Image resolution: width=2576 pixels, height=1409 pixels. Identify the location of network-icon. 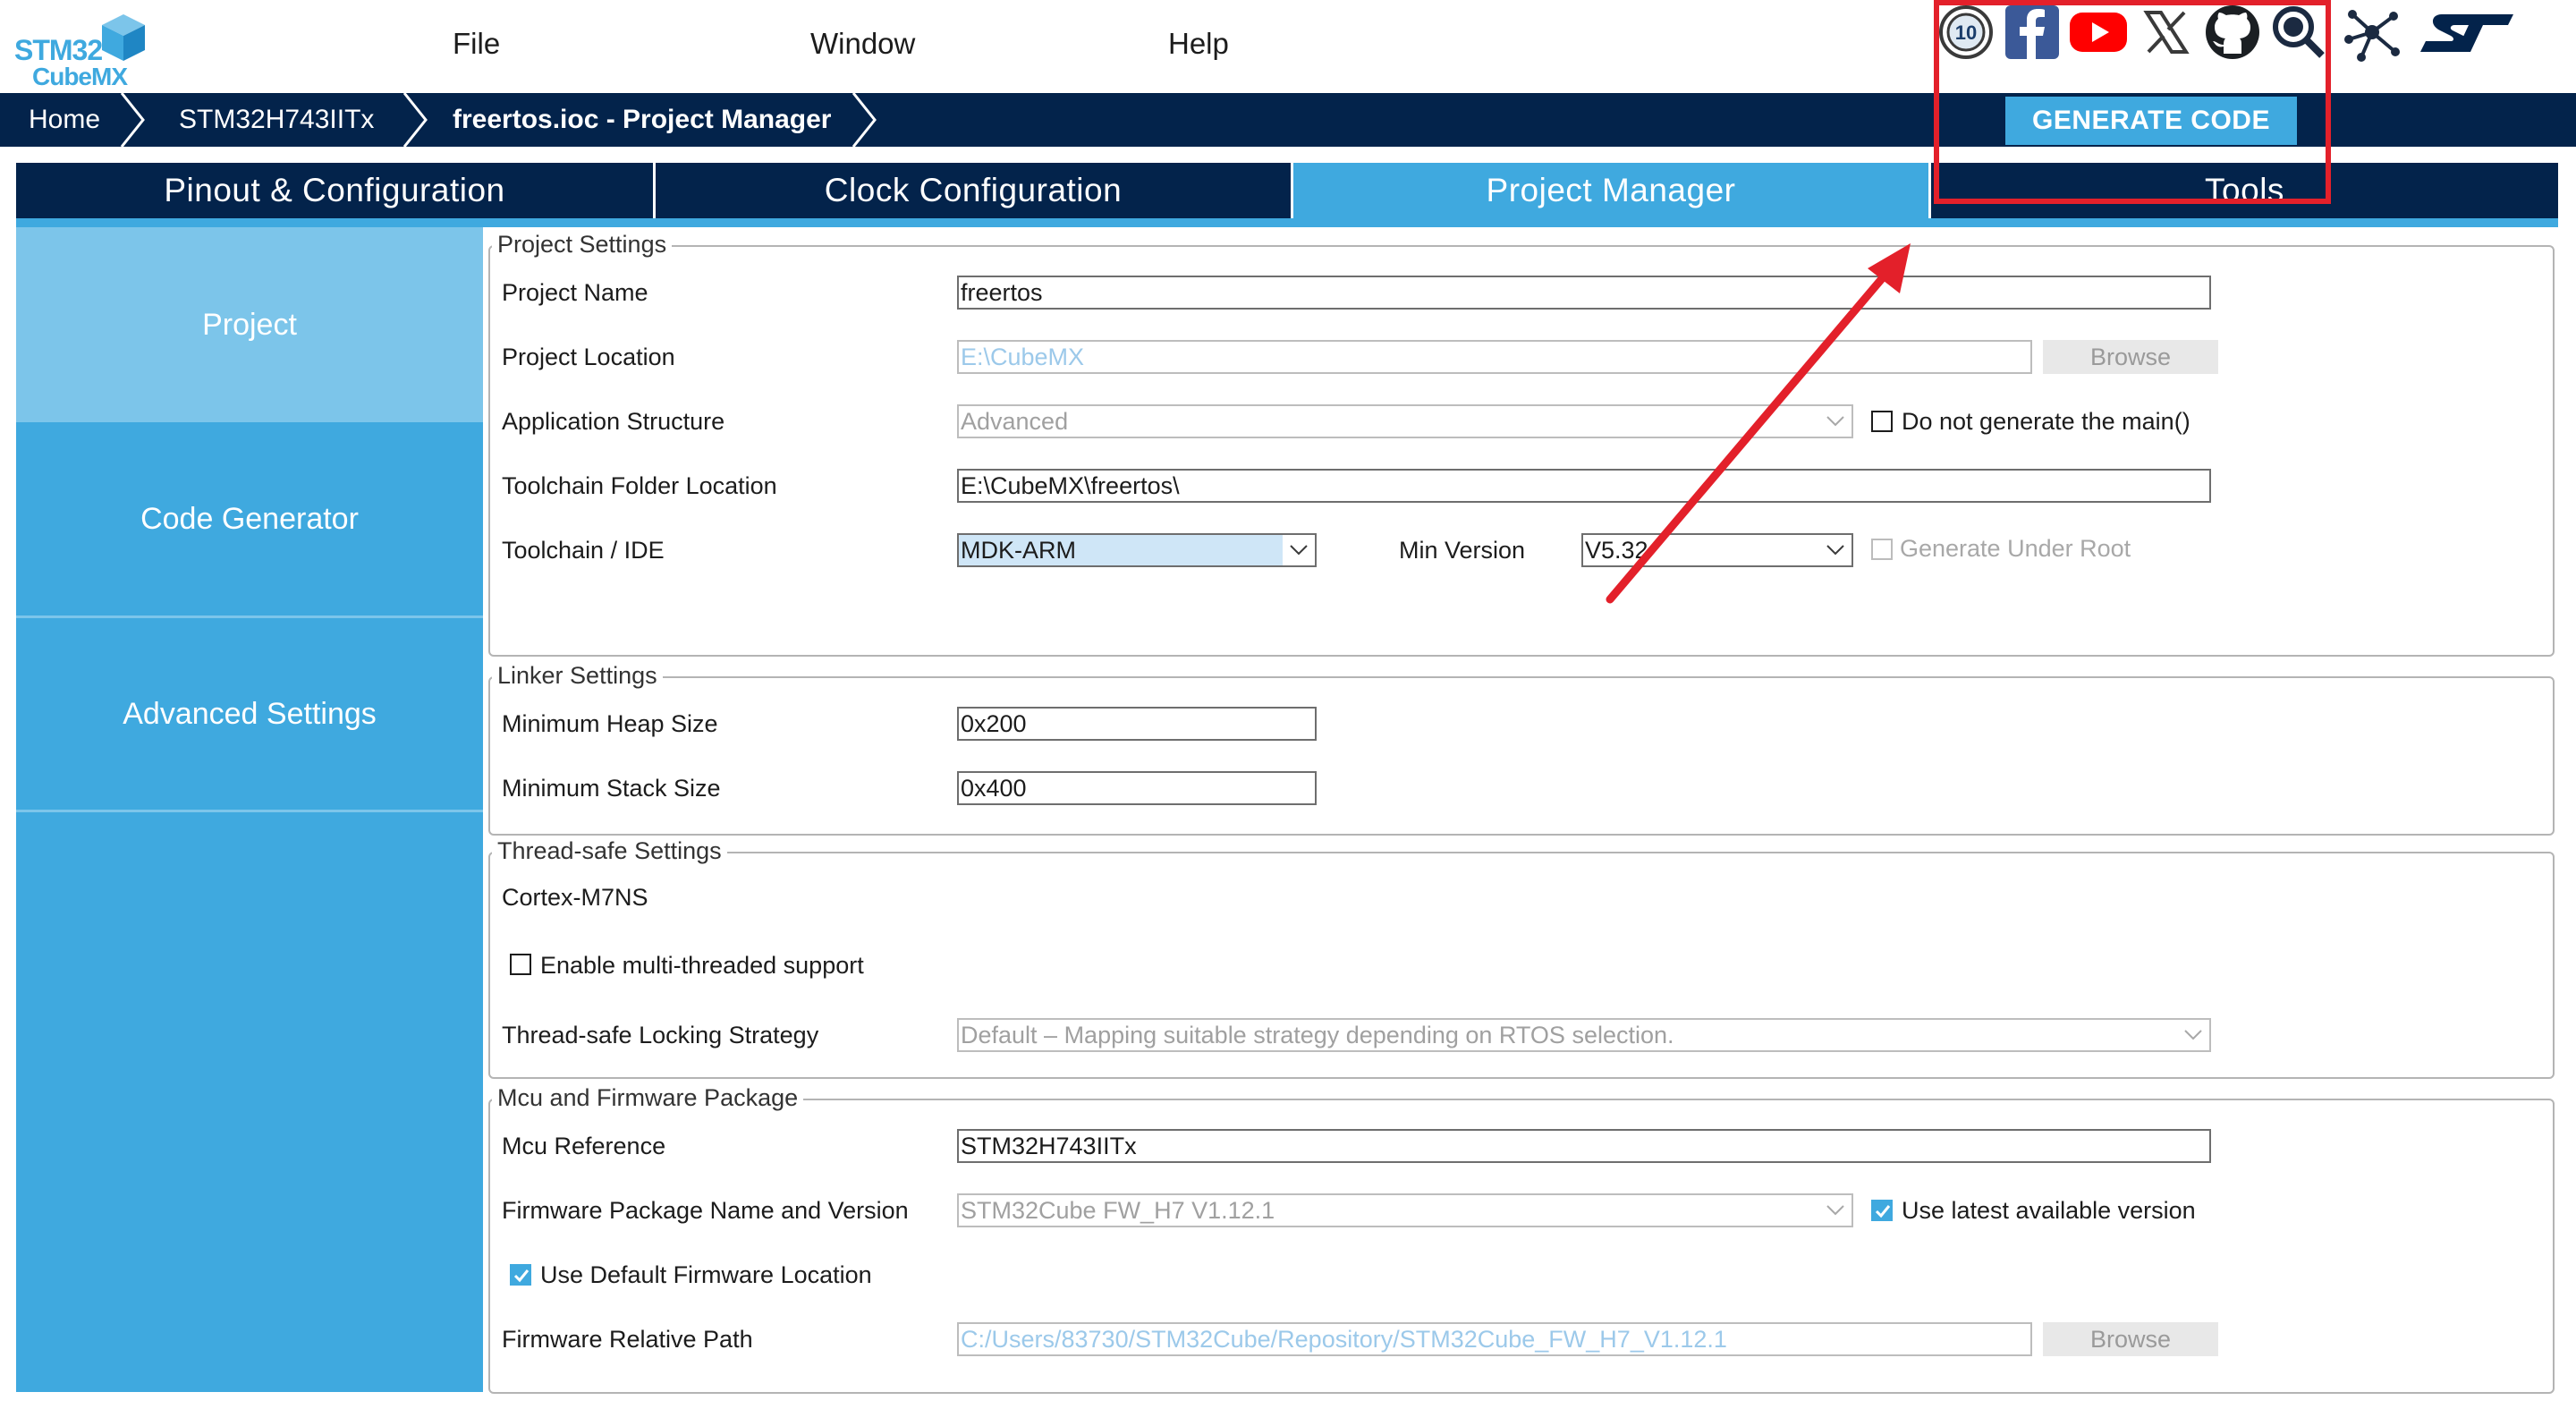
(2372, 32).